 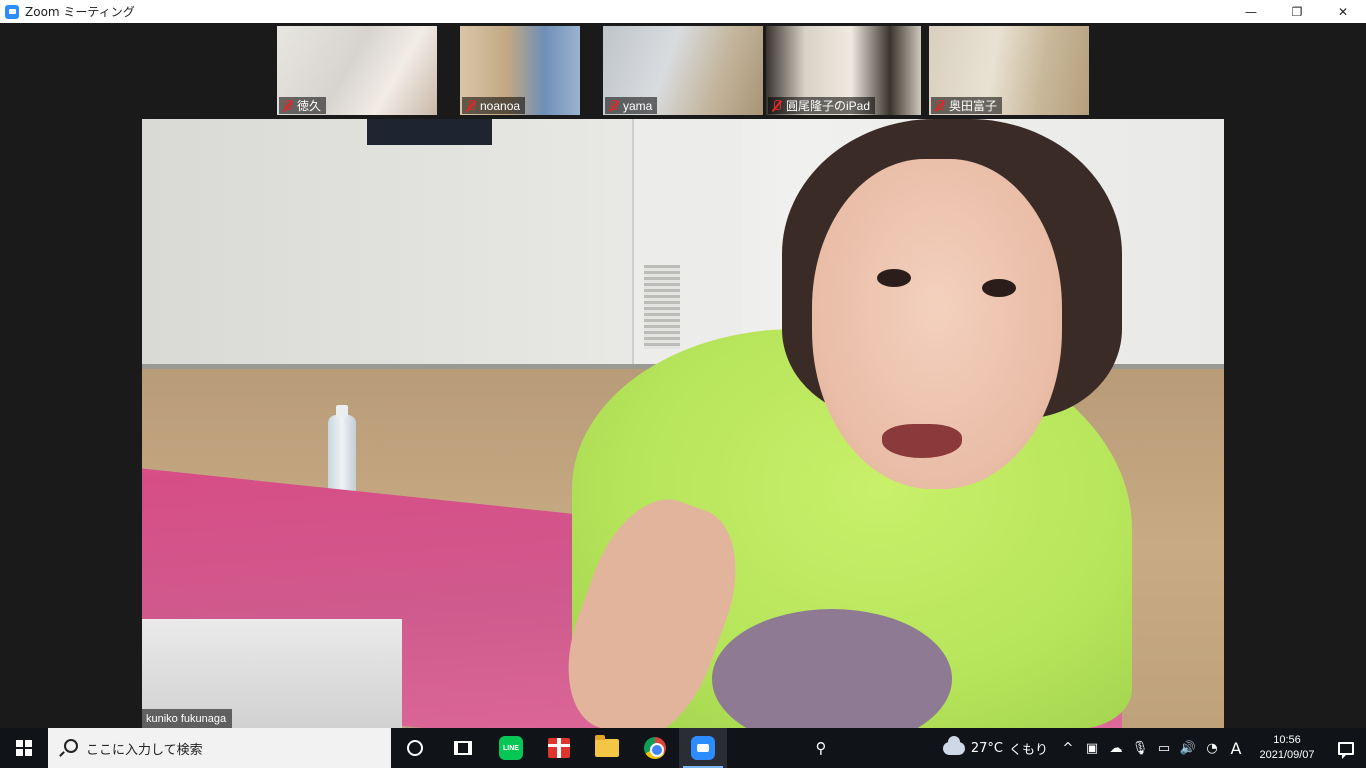 What do you see at coordinates (1212, 748) in the screenshot?
I see `wifi-icon: ◔` at bounding box center [1212, 748].